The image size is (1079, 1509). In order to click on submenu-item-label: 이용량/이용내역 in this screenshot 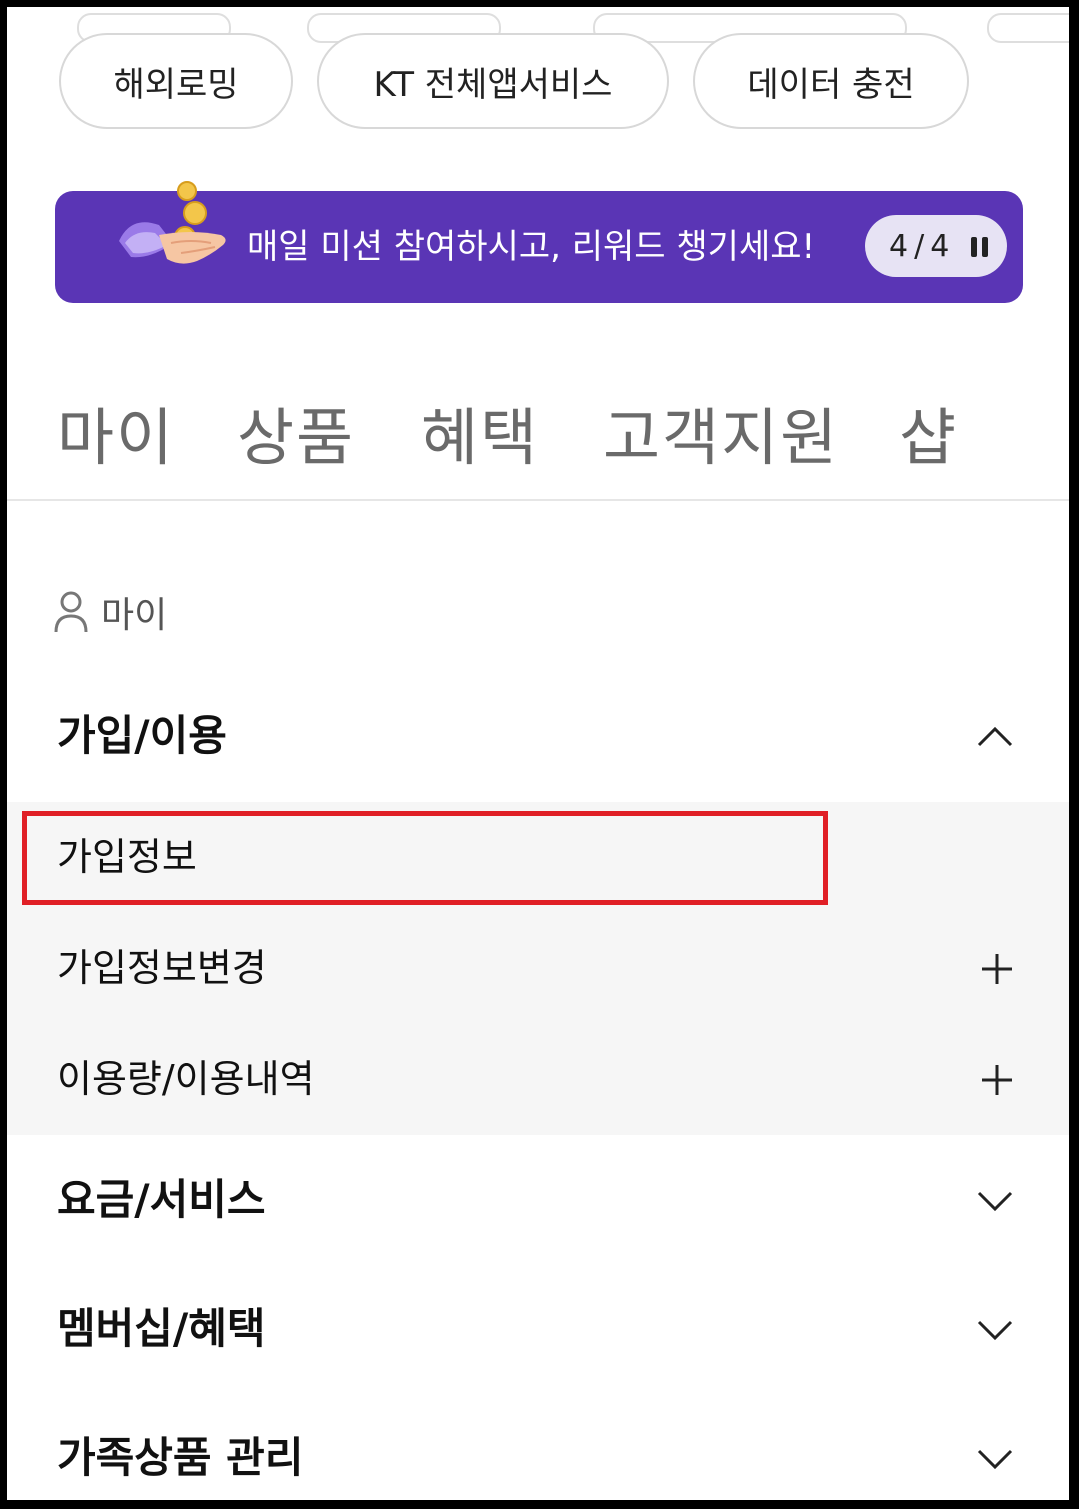, I will do `click(186, 1079)`.